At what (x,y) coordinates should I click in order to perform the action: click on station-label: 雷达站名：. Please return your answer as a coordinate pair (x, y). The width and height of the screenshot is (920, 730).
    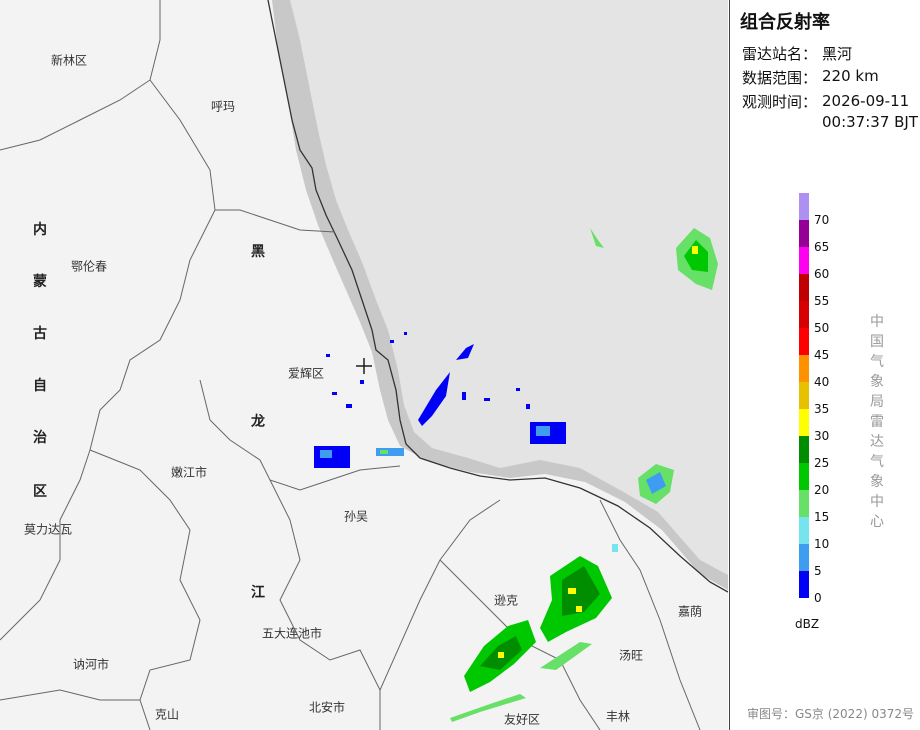
    Looking at the image, I should click on (780, 54).